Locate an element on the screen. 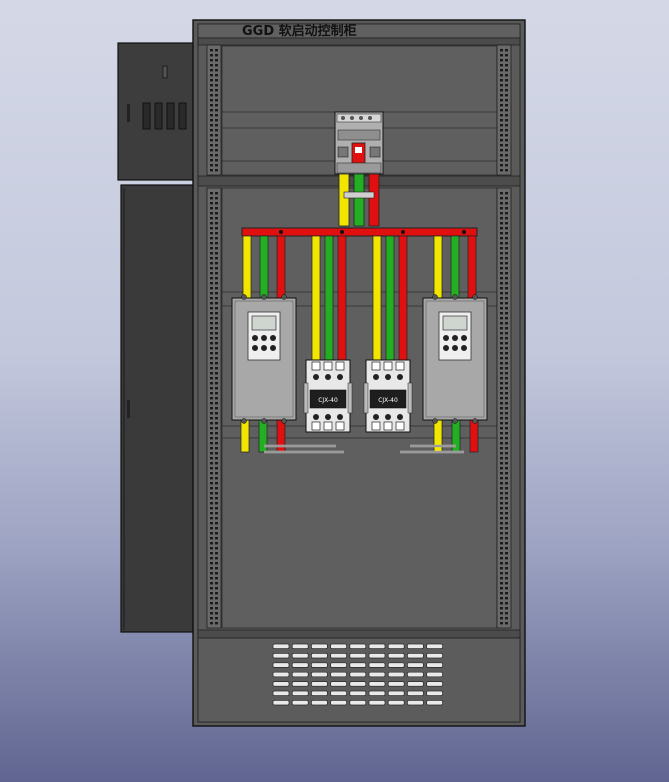 The image size is (669, 782). door-handle is located at coordinates (128, 113).